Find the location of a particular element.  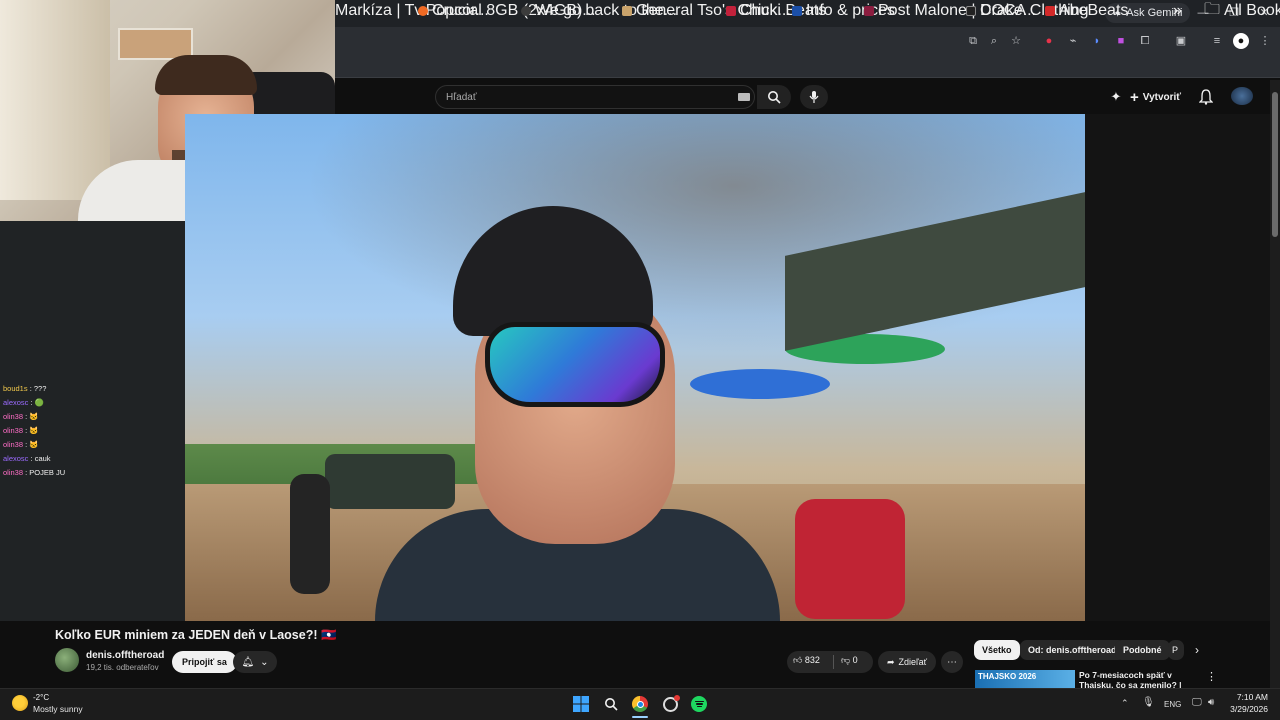

join-button: Pripojiť sa is located at coordinates (204, 662).